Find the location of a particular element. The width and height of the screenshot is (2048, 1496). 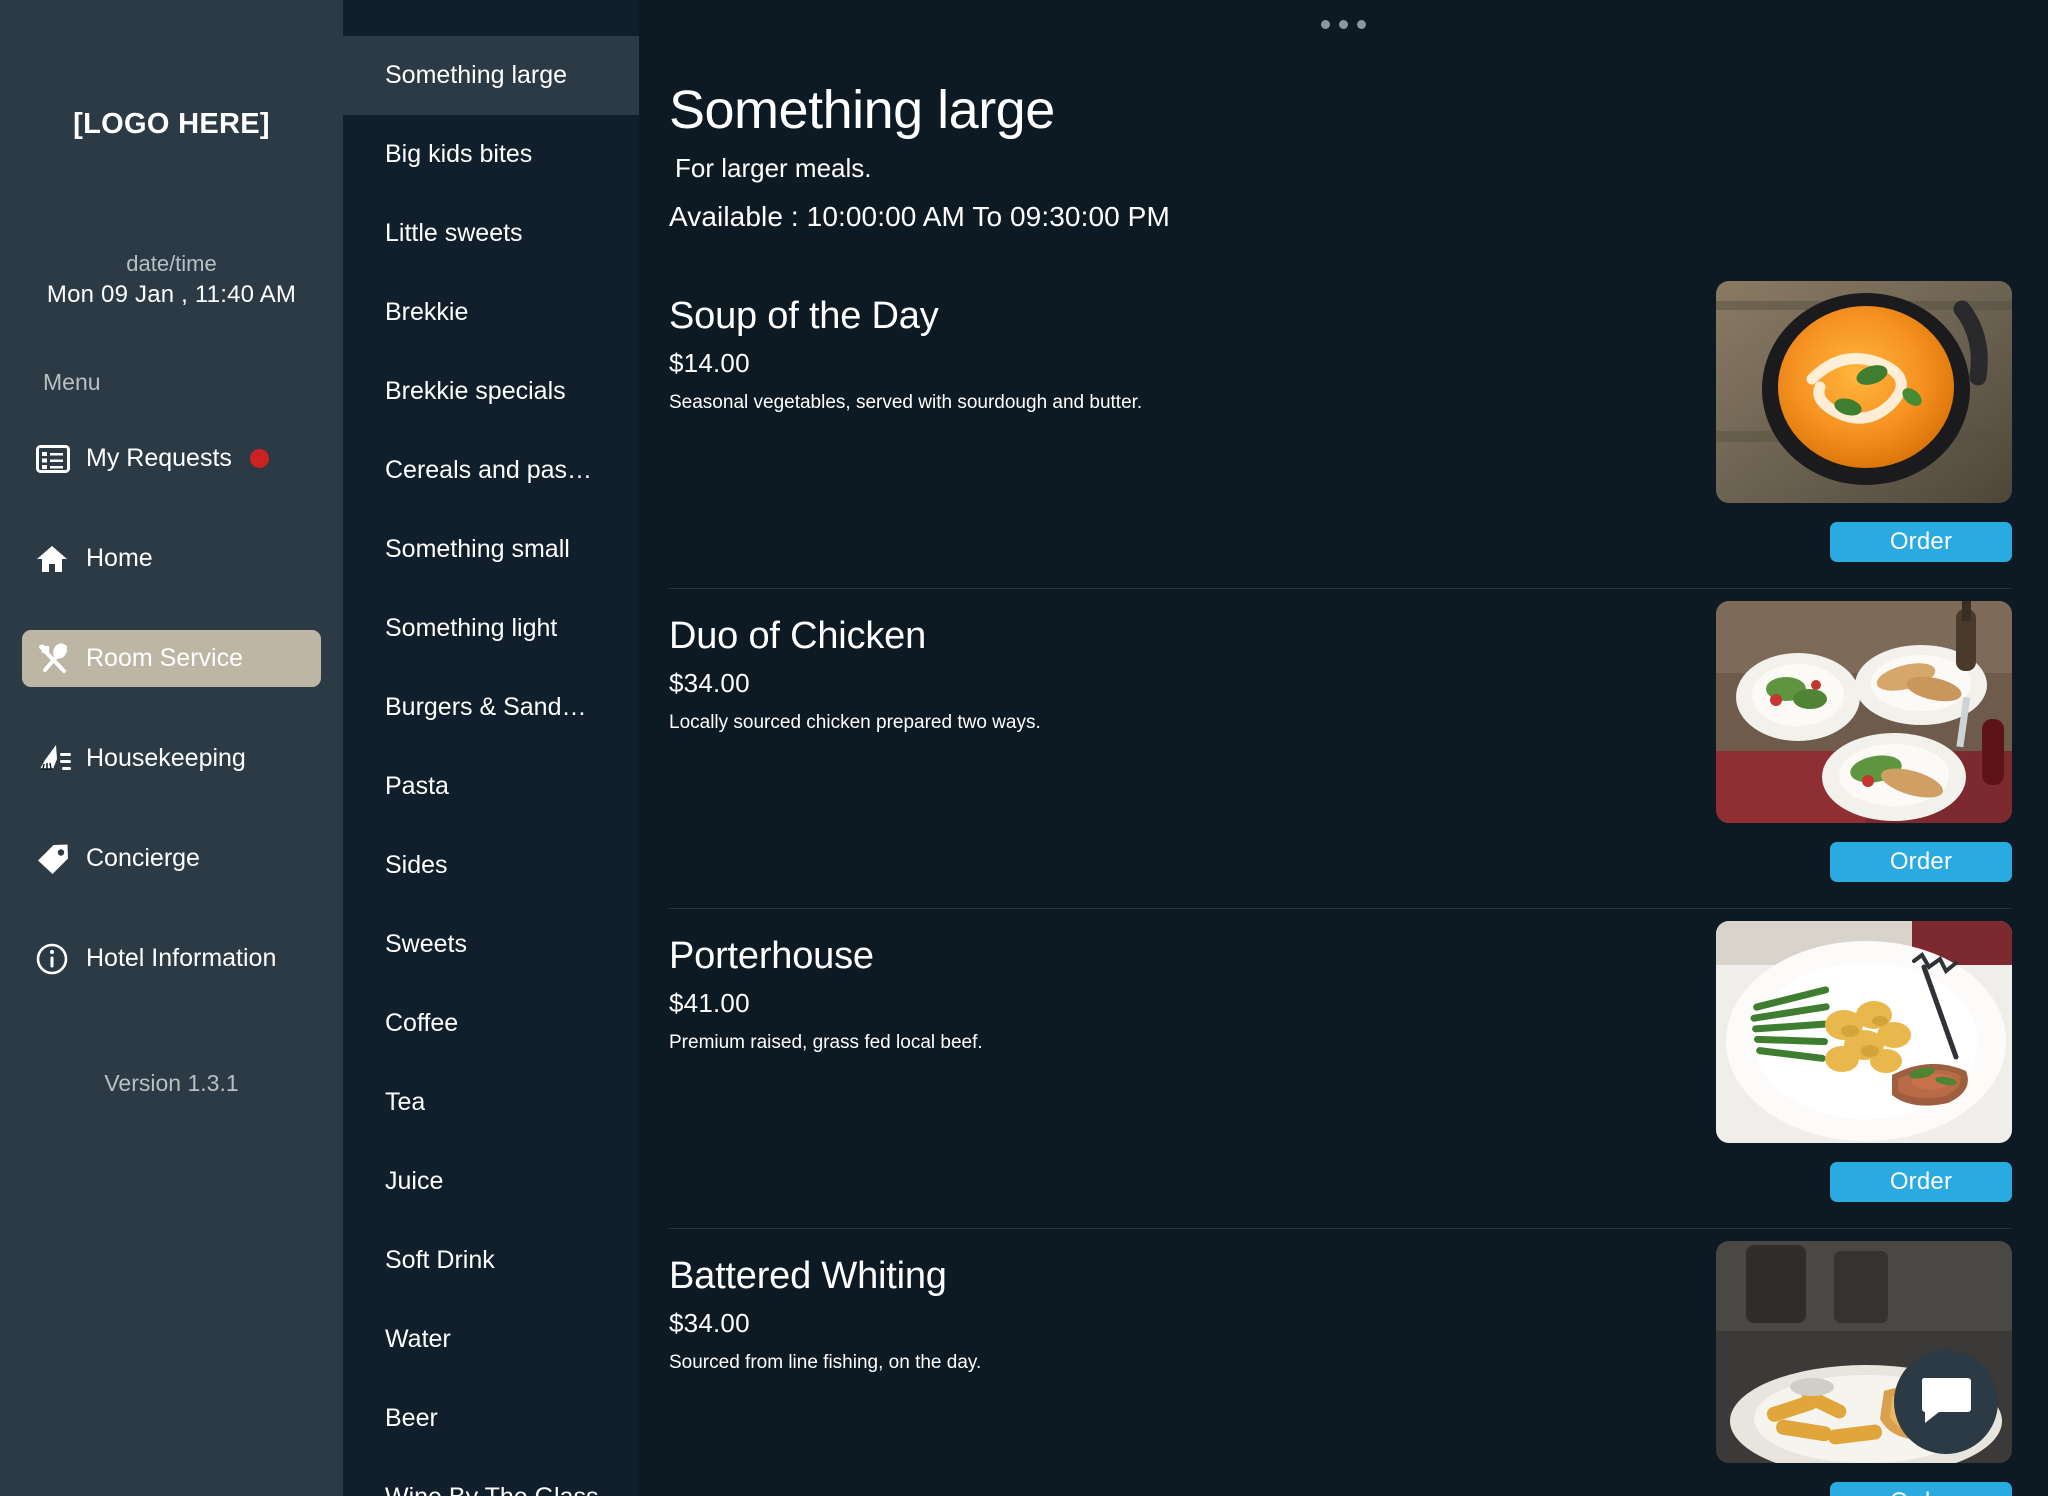

availability-text: Available : 10:00:00 AM To 09:30:00 PM is located at coordinates (919, 216).